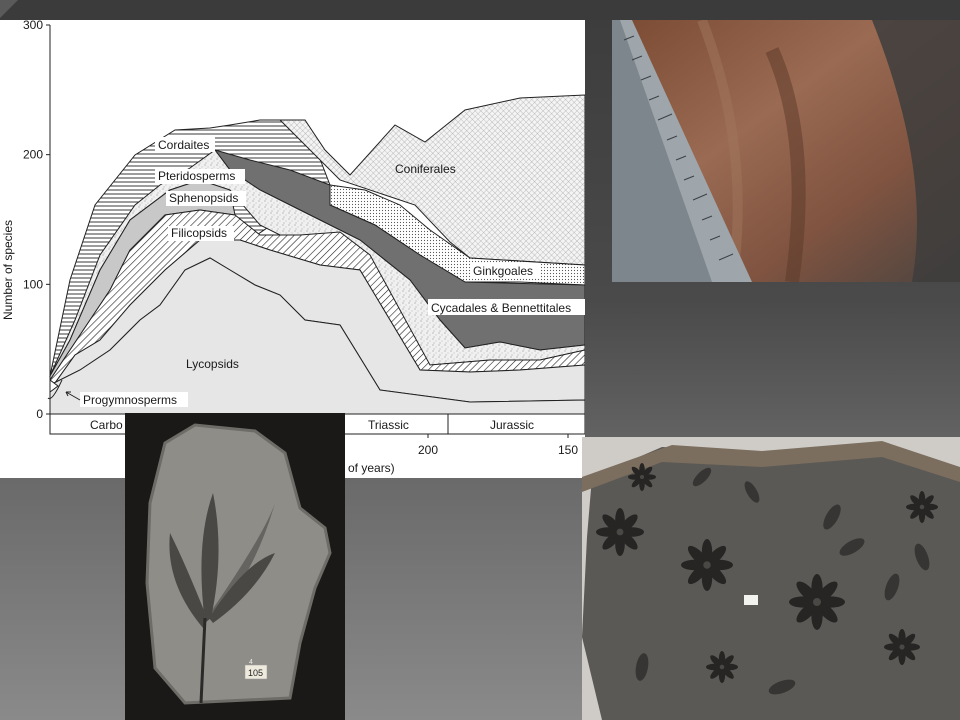 This screenshot has height=720, width=960. Describe the element at coordinates (512, 425) in the screenshot. I see `period-label-jurassic: Jurassic` at that location.